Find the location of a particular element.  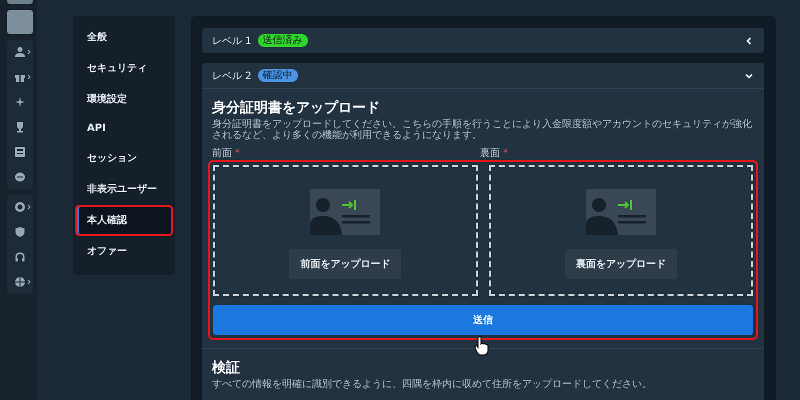

user-icon is located at coordinates (20, 52).